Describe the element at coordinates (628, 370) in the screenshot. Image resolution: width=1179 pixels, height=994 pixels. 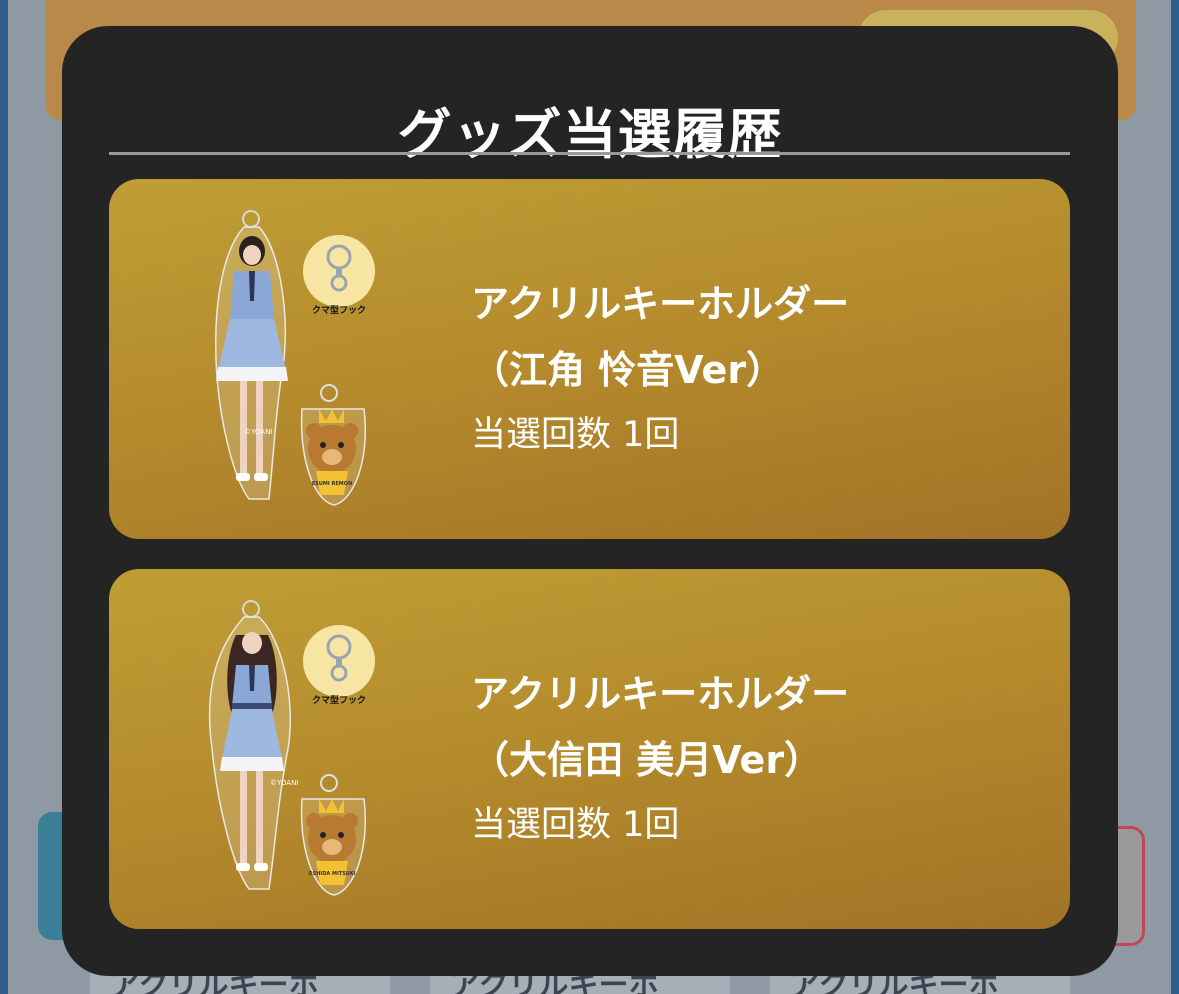
I see `goods-item-variant: （江角 怜音Ver）` at that location.